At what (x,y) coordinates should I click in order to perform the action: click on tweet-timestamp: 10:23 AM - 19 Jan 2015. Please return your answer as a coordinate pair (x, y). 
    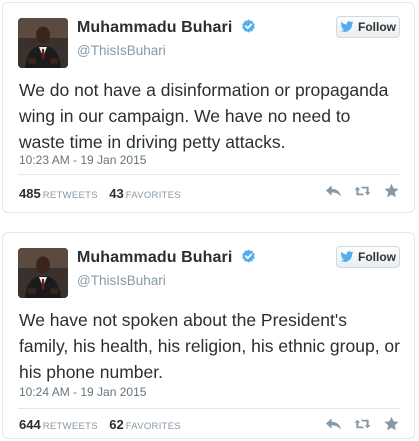
    Looking at the image, I should click on (82, 160).